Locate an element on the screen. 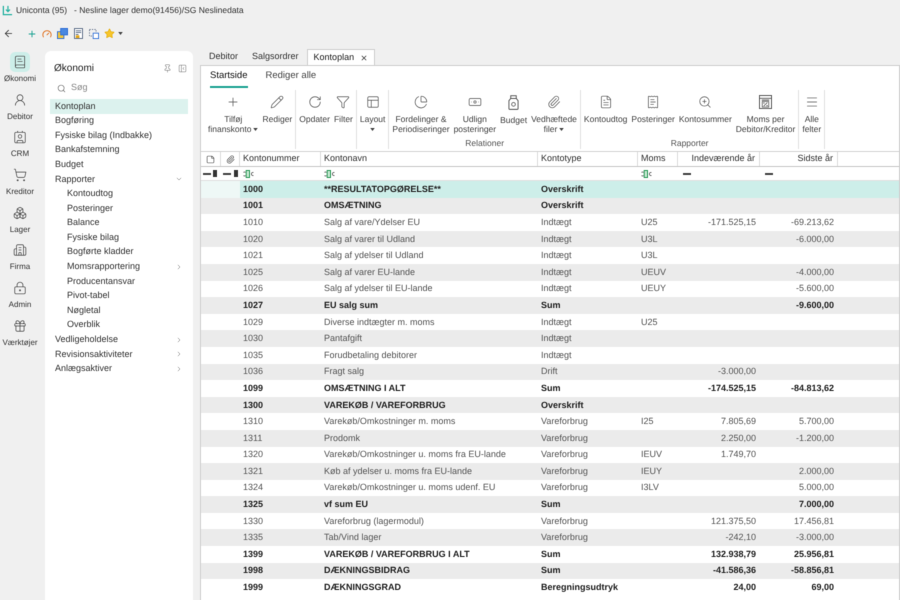 This screenshot has width=900, height=600. refresh-button: Opdater is located at coordinates (314, 107).